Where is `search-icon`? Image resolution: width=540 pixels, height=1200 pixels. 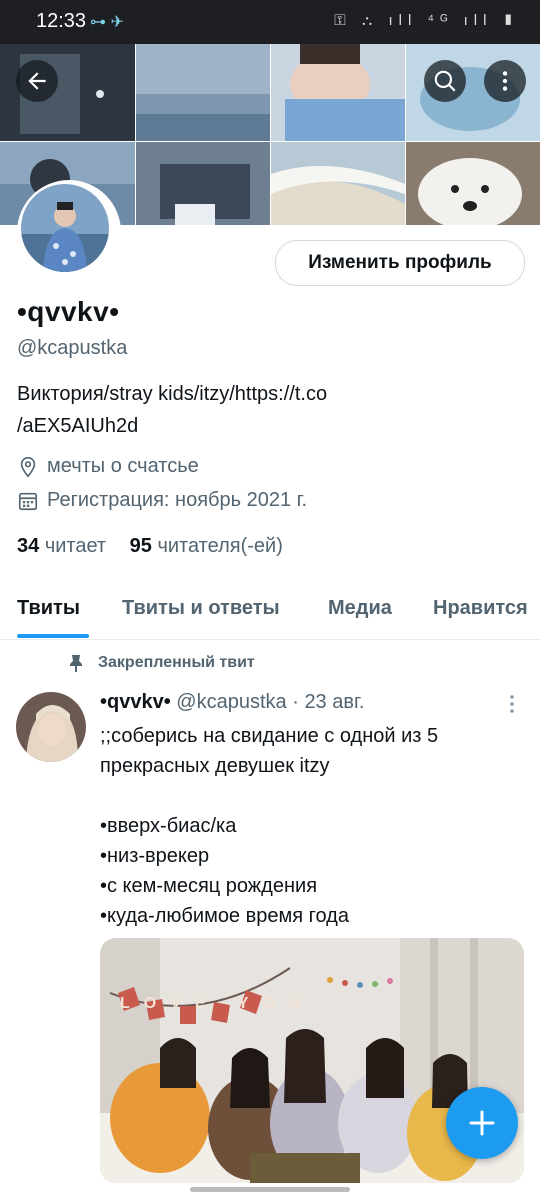 search-icon is located at coordinates (445, 81).